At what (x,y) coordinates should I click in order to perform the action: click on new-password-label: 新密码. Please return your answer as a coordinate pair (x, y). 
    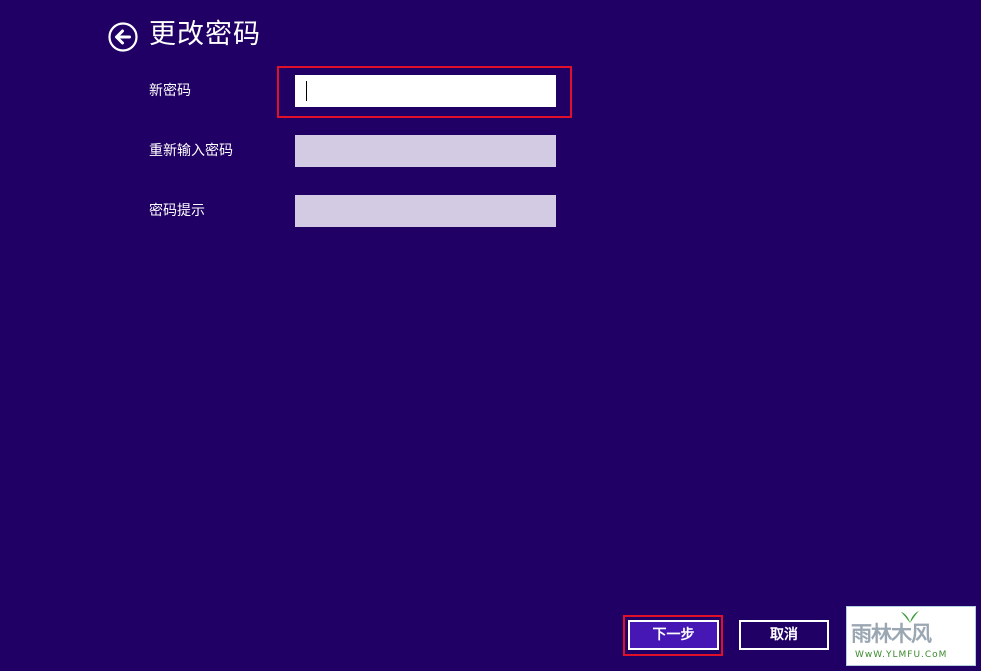
    Looking at the image, I should click on (170, 91).